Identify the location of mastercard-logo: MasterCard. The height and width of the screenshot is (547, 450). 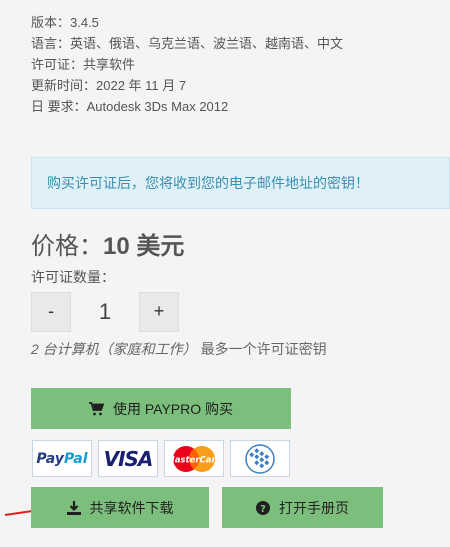
(194, 458).